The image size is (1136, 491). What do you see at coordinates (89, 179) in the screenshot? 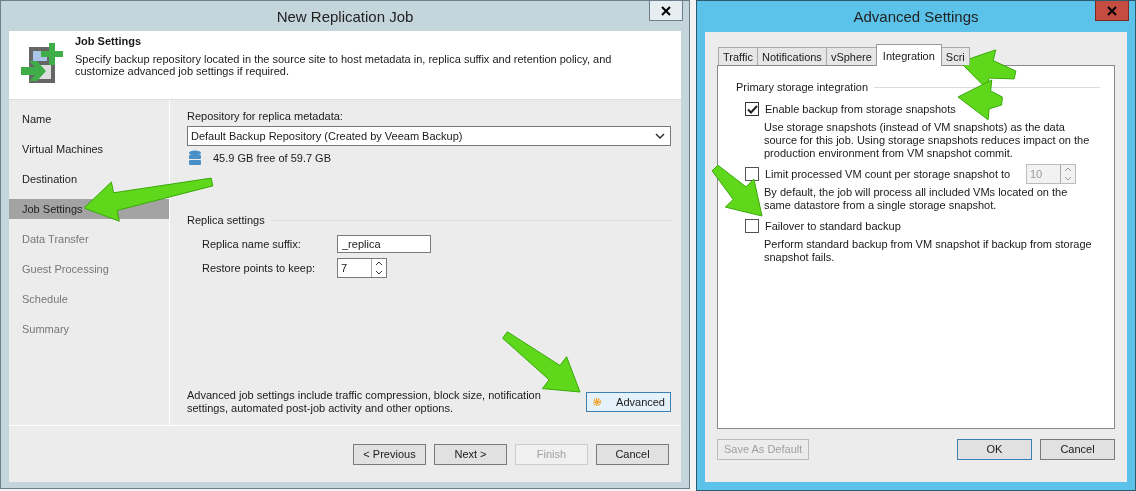
I see `step-item: Destination` at bounding box center [89, 179].